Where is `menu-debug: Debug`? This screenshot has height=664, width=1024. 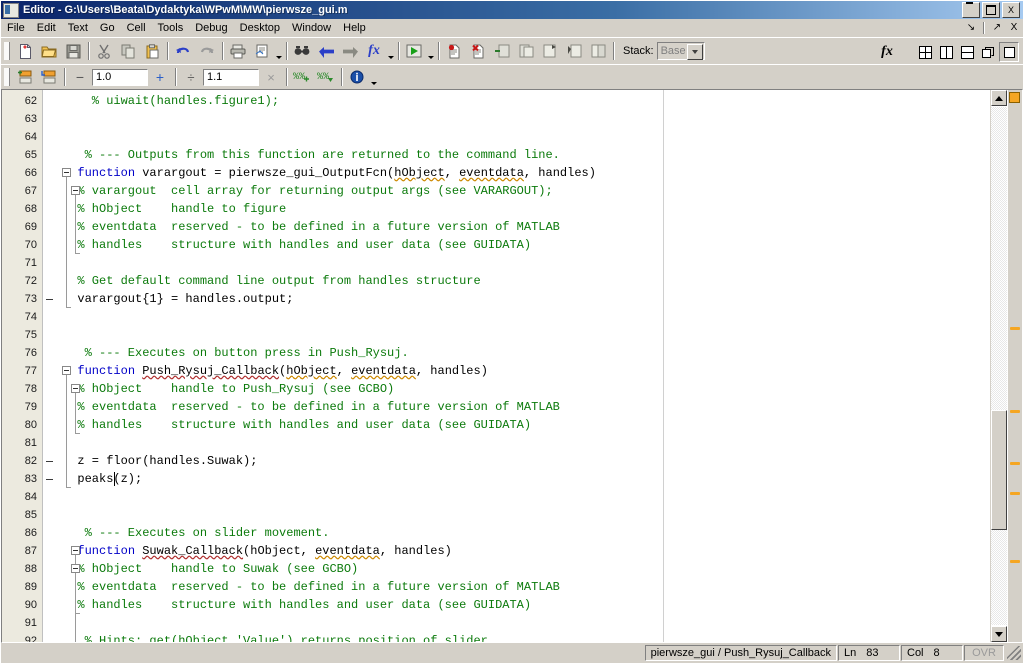
menu-debug: Debug is located at coordinates (211, 28).